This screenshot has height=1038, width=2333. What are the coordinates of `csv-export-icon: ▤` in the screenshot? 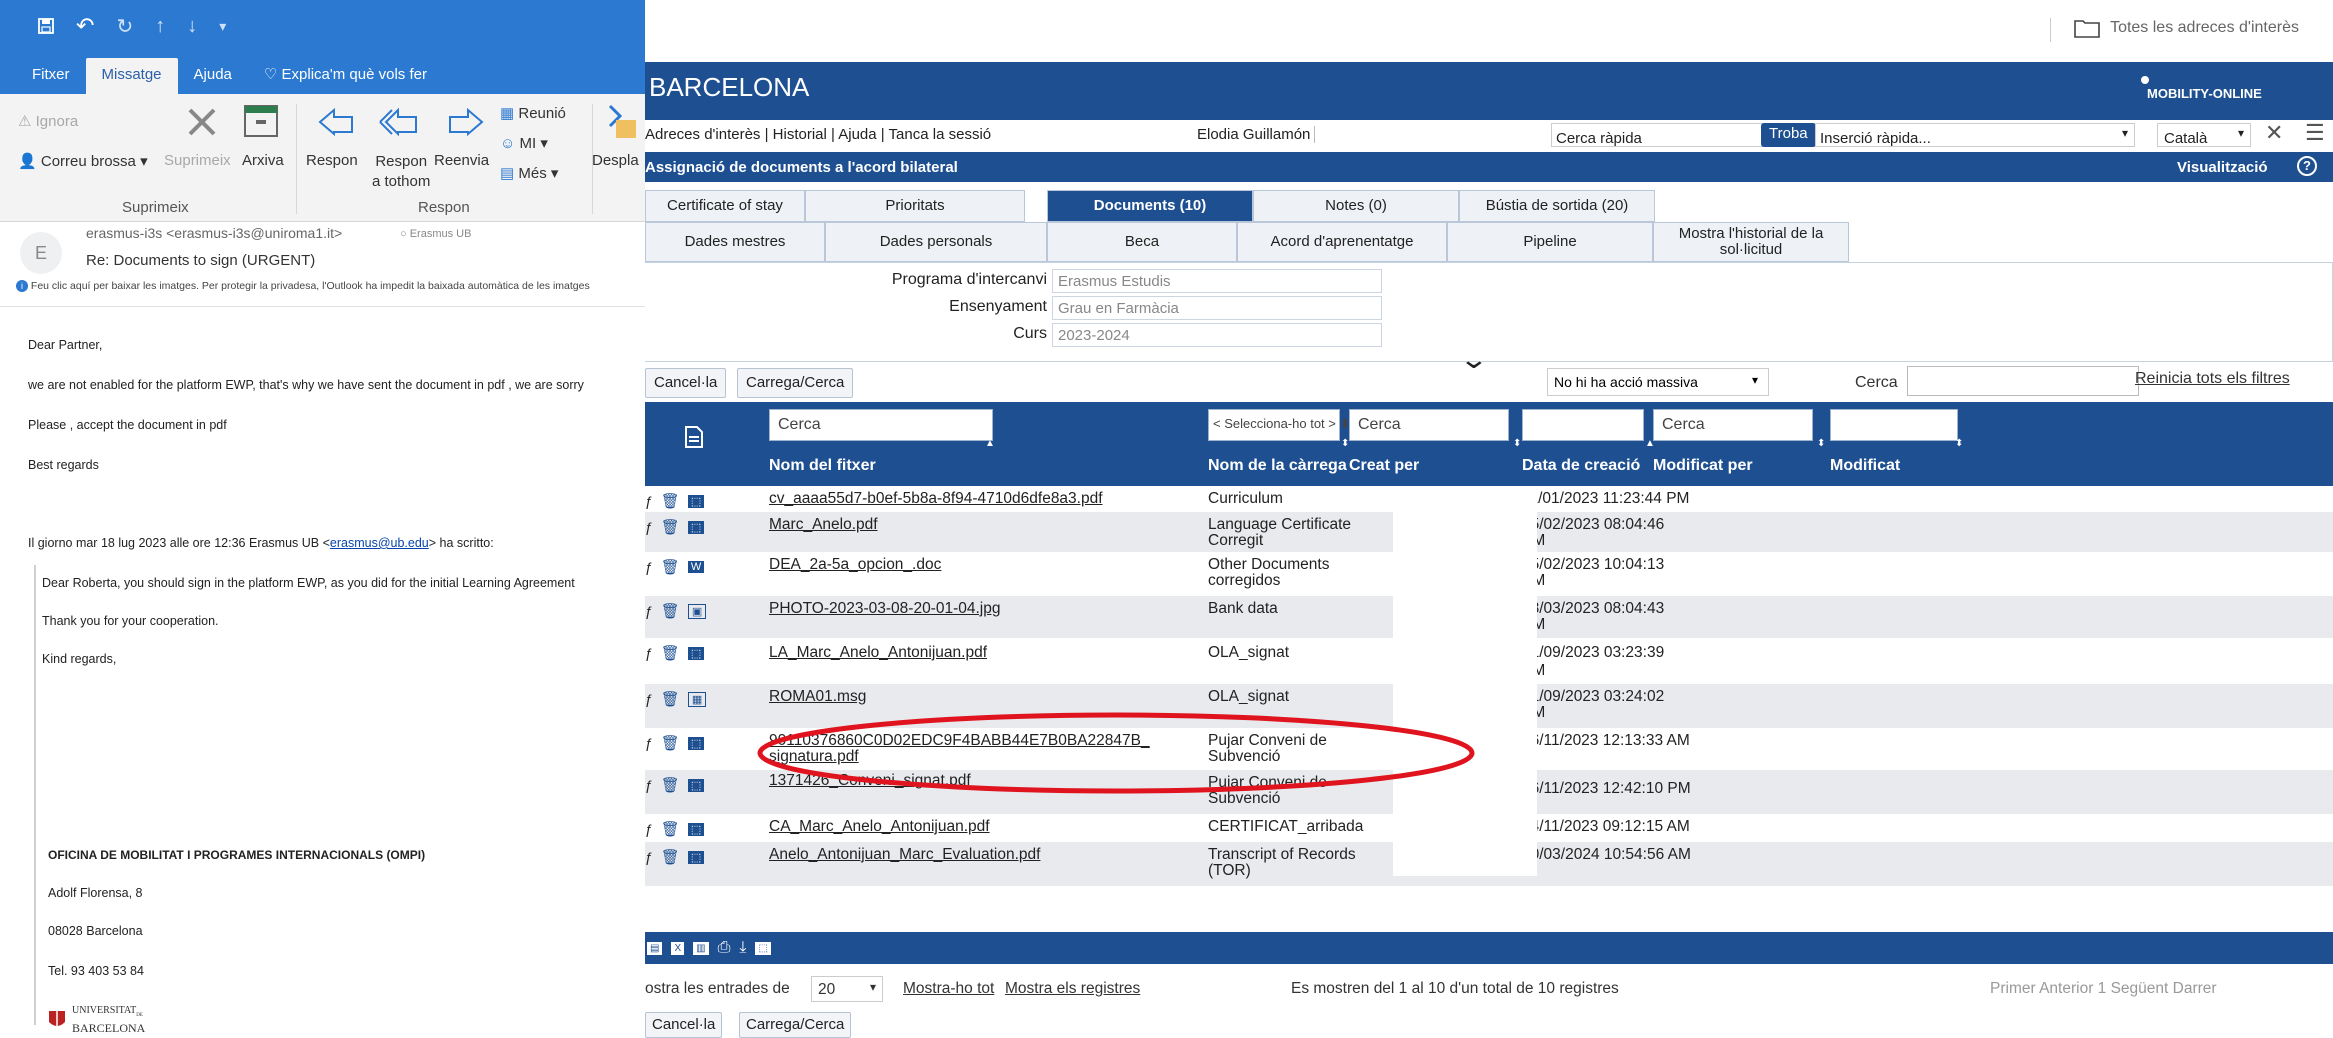 It's located at (655, 948).